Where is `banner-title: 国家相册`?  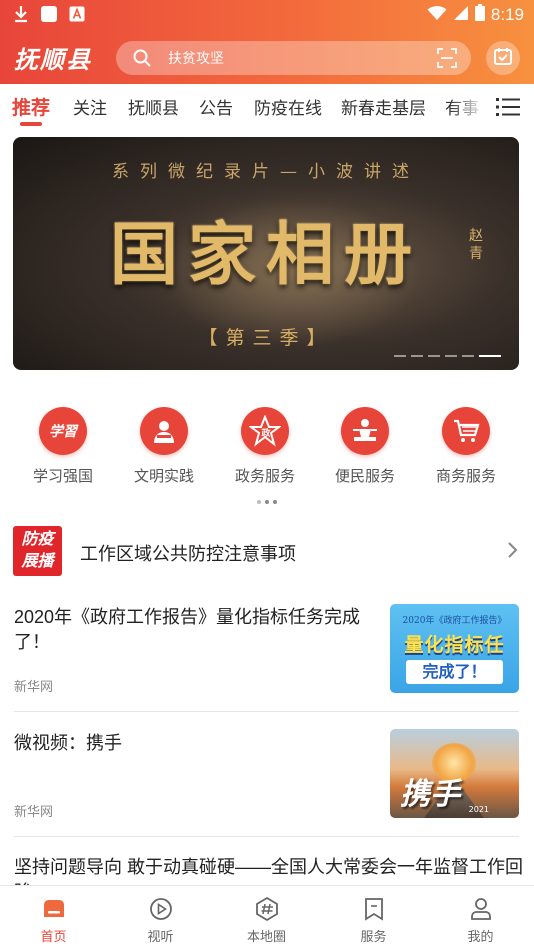 banner-title: 国家相册 is located at coordinates (265, 255).